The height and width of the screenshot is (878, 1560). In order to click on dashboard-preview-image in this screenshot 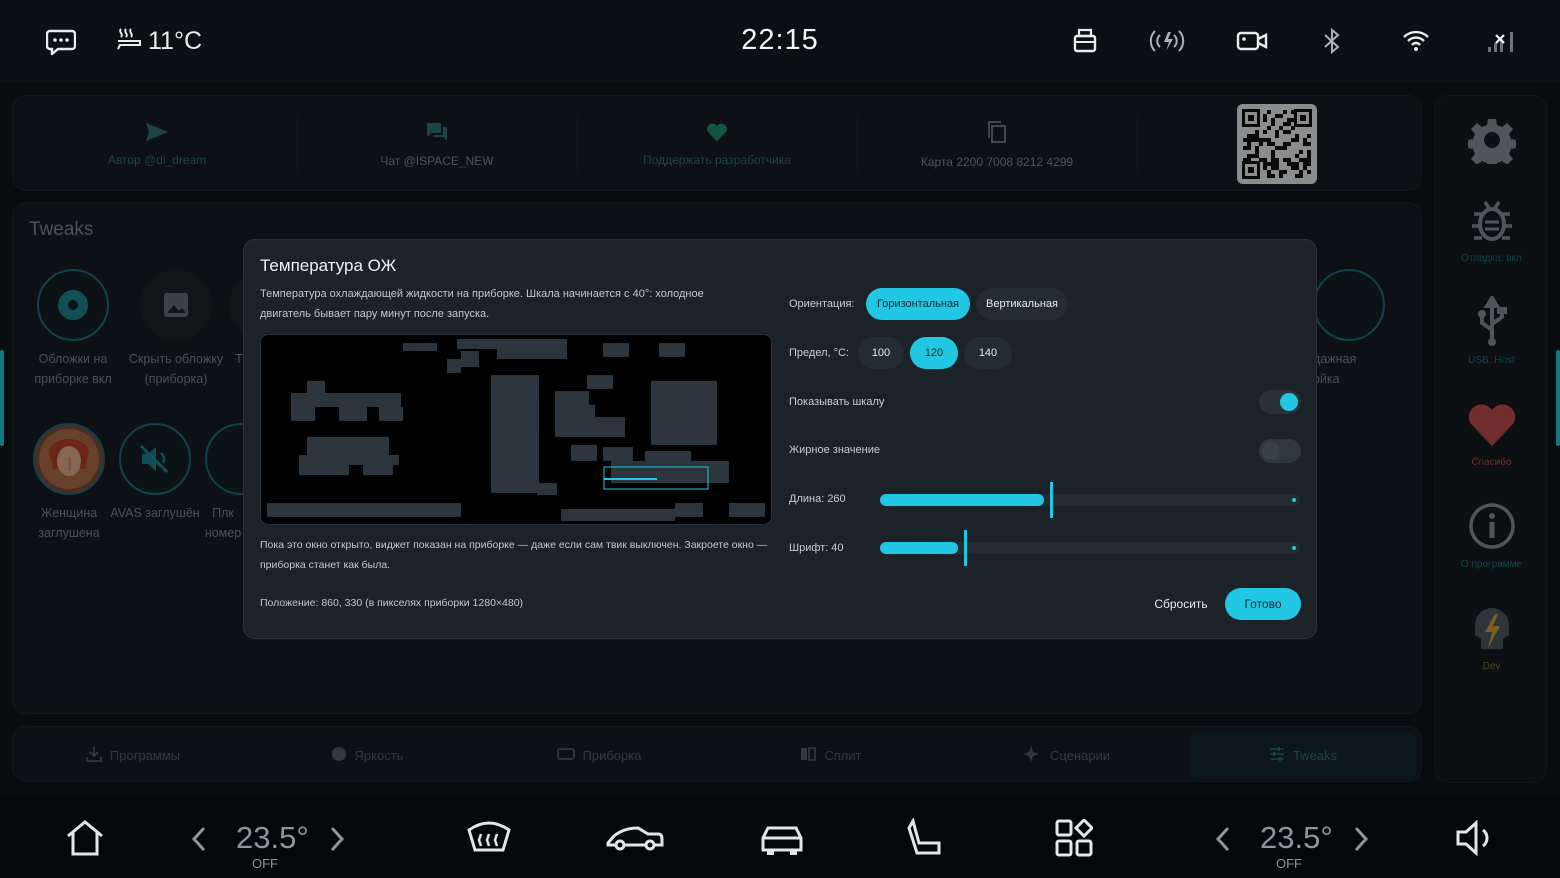, I will do `click(516, 430)`.